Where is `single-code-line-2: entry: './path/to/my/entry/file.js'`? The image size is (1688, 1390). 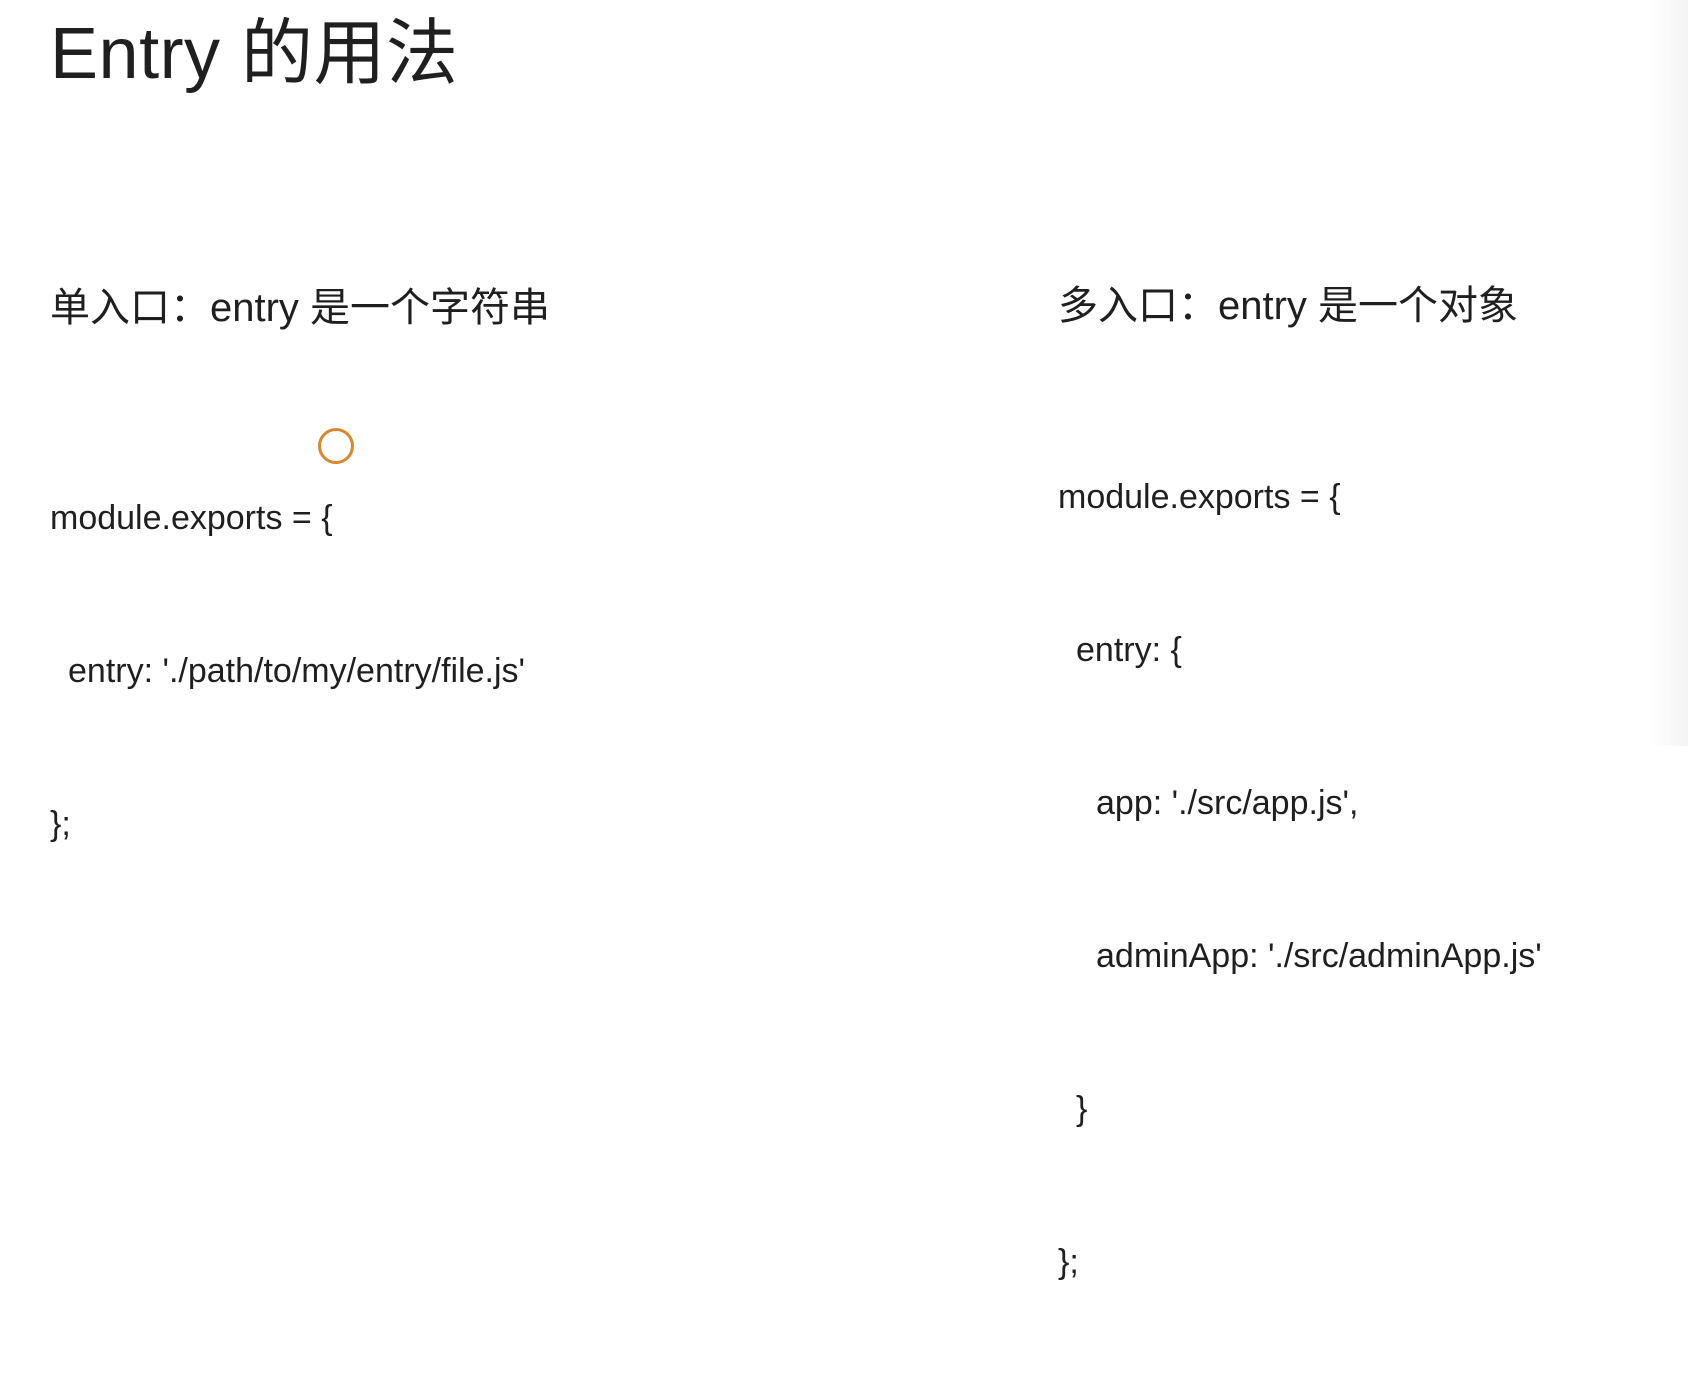 single-code-line-2: entry: './path/to/my/entry/file.js' is located at coordinates (297, 671).